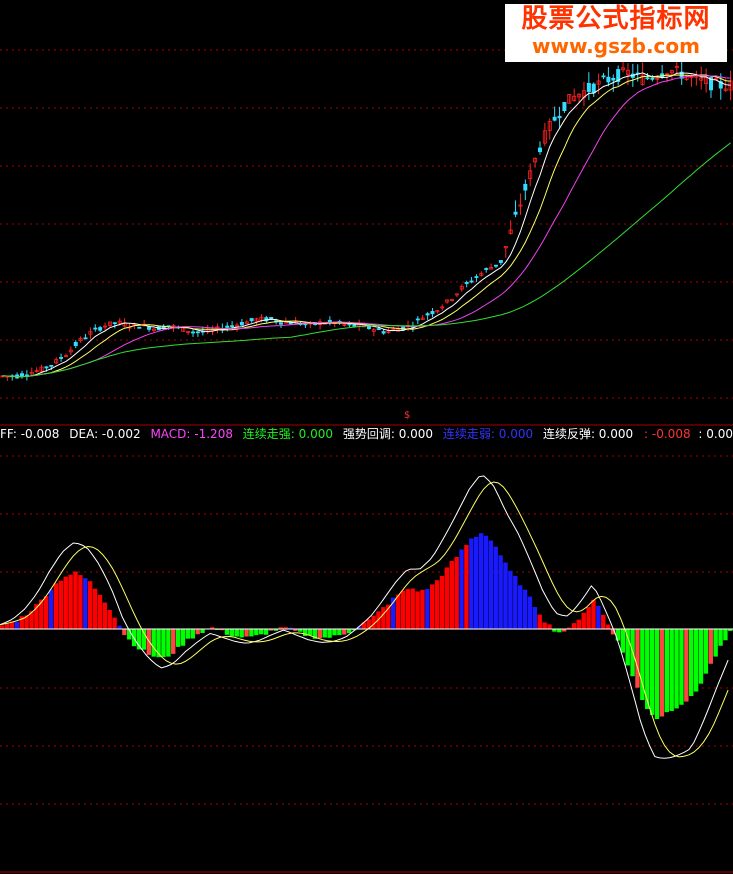  I want to click on legend-ff: FF: -0.008, so click(30, 434).